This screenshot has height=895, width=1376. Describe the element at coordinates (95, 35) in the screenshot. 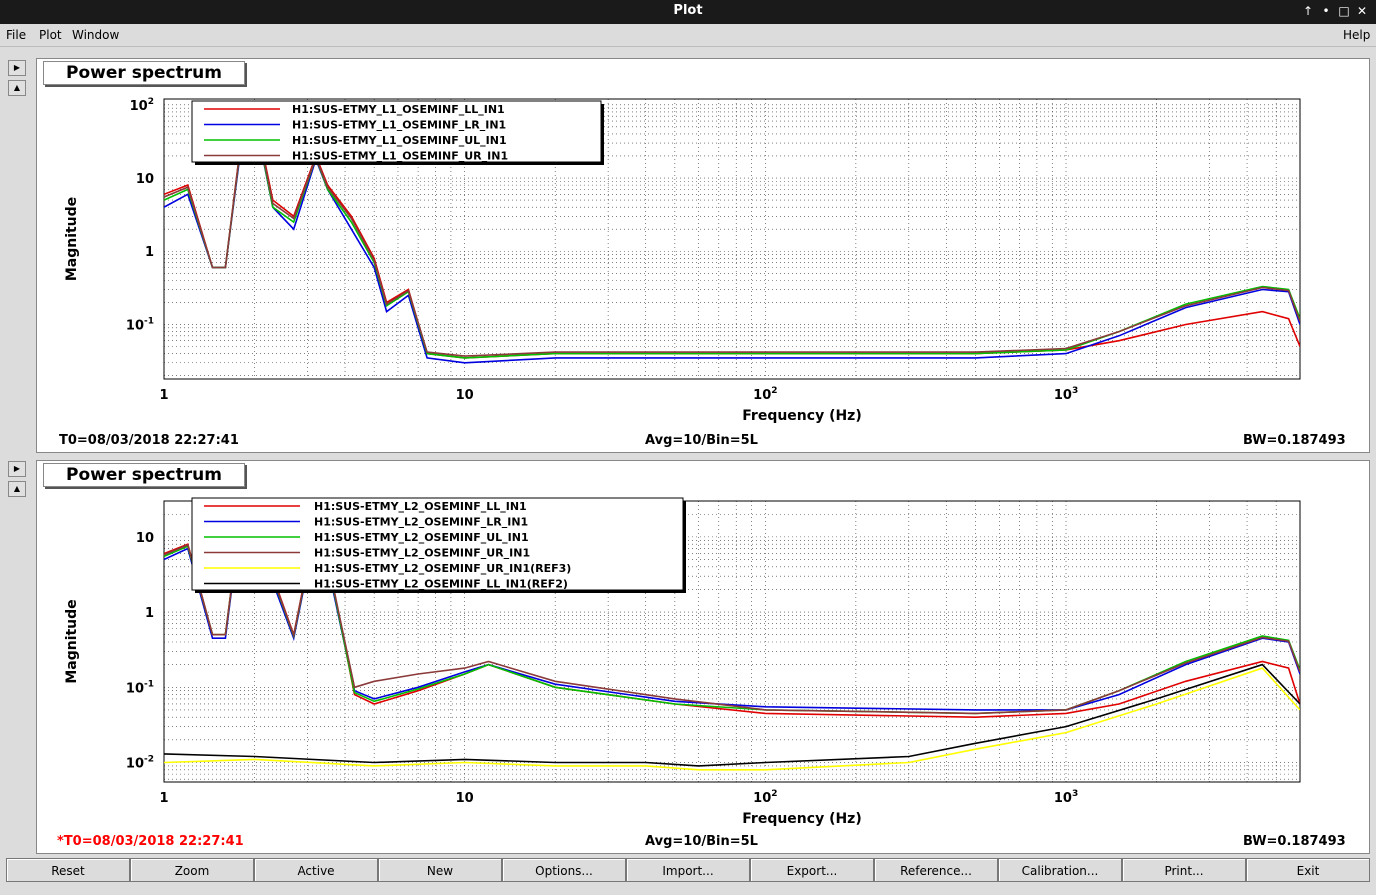

I see `menu-window: Window` at that location.